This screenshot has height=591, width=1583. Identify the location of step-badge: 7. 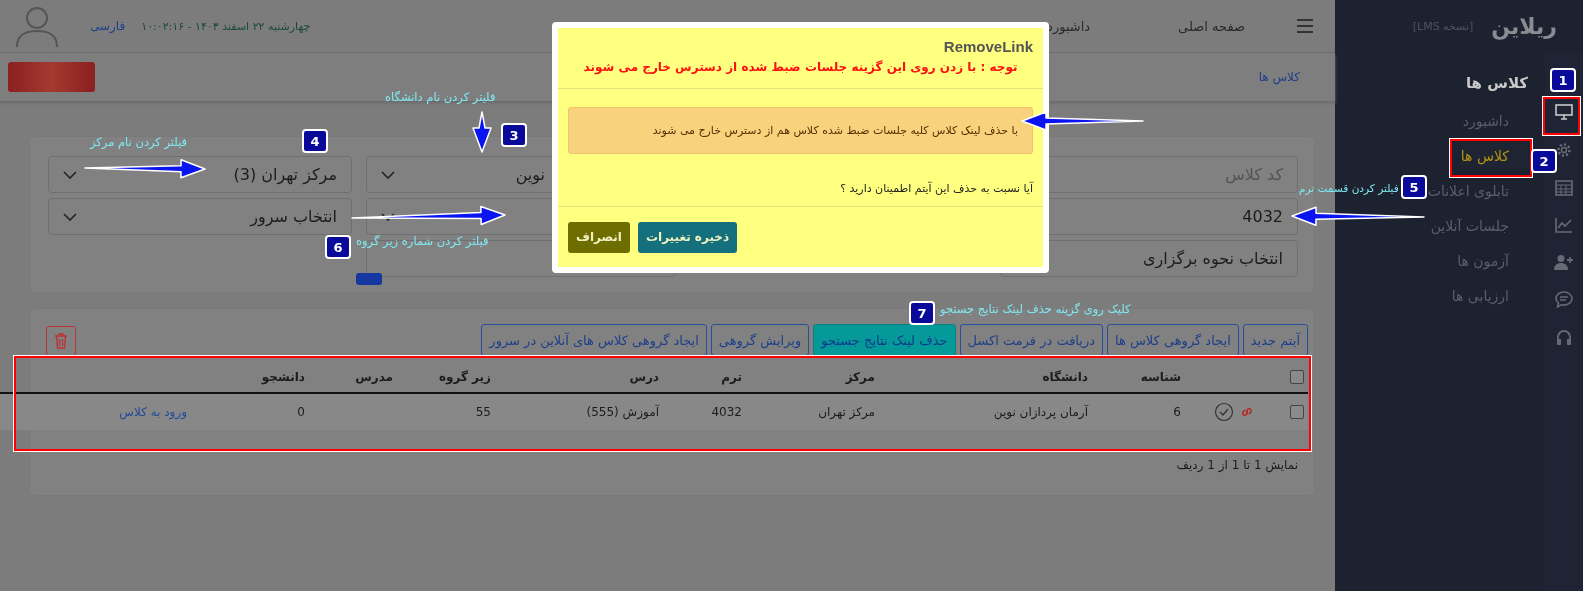
(922, 313).